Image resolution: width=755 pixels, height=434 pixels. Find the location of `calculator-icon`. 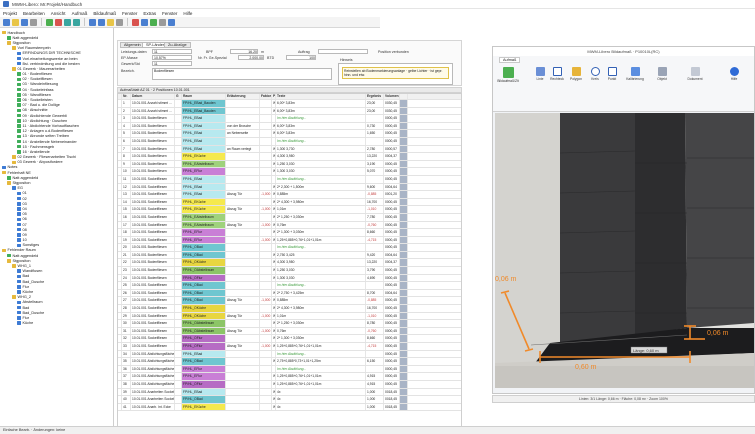

calculator-icon is located at coordinates (144, 22).